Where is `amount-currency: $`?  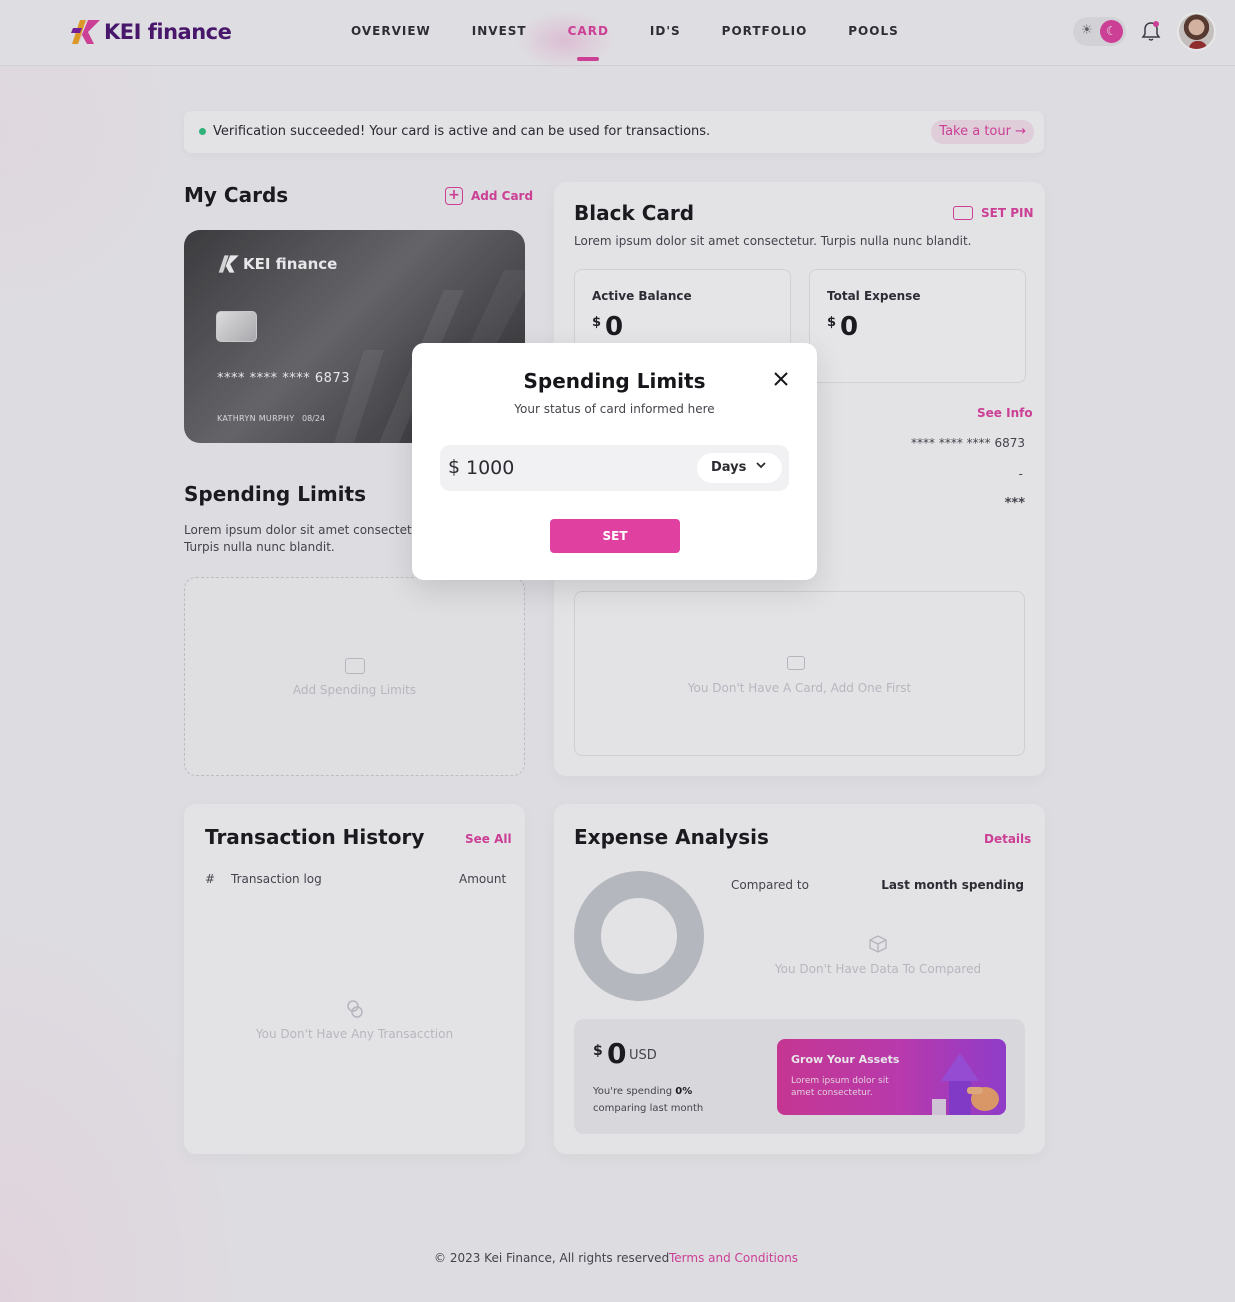 amount-currency: $ is located at coordinates (454, 467).